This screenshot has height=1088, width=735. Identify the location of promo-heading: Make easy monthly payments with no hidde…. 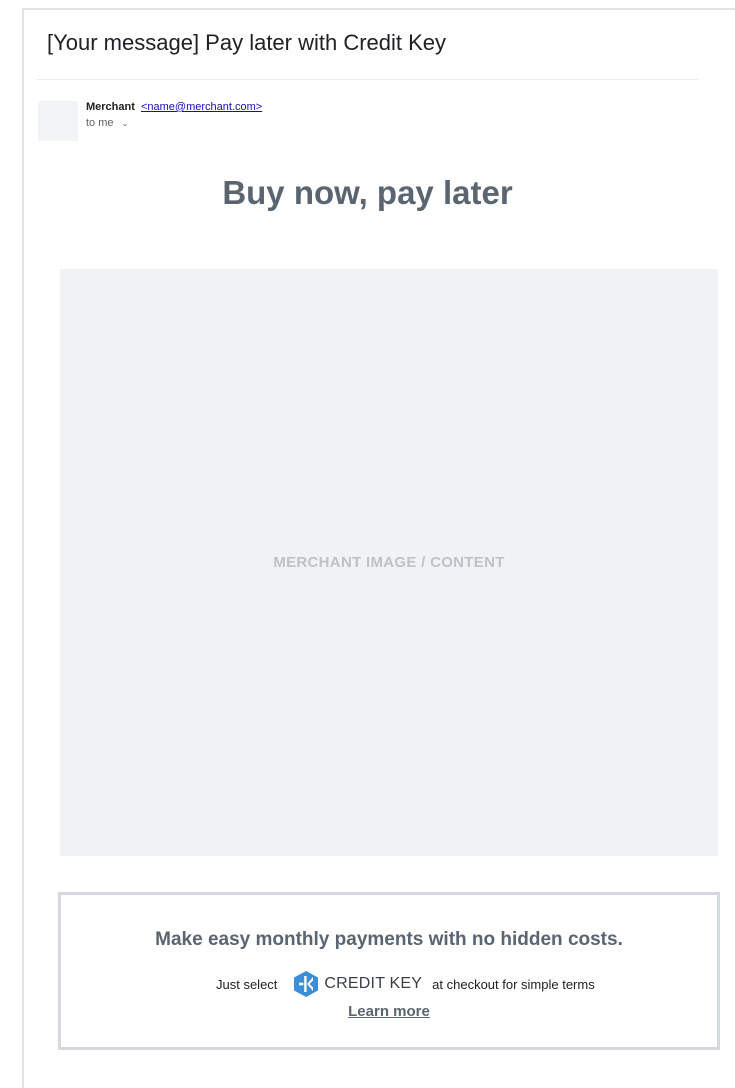
(389, 939).